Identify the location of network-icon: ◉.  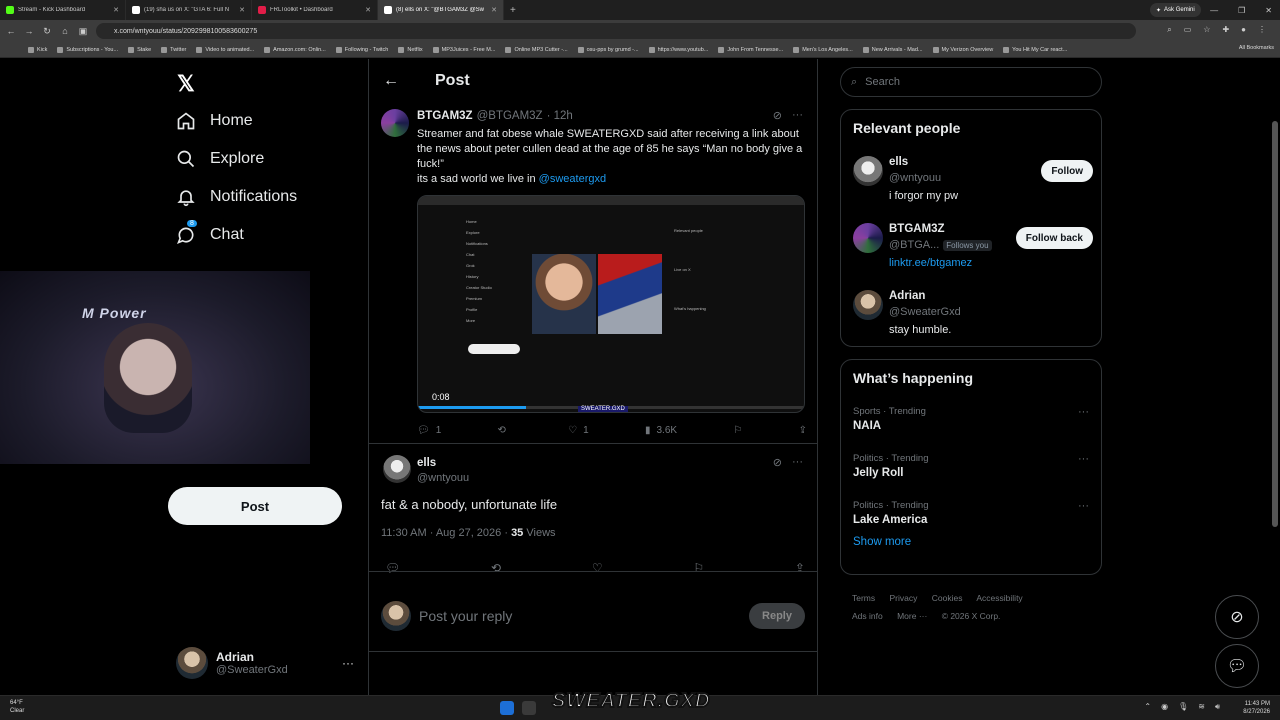
(1164, 707).